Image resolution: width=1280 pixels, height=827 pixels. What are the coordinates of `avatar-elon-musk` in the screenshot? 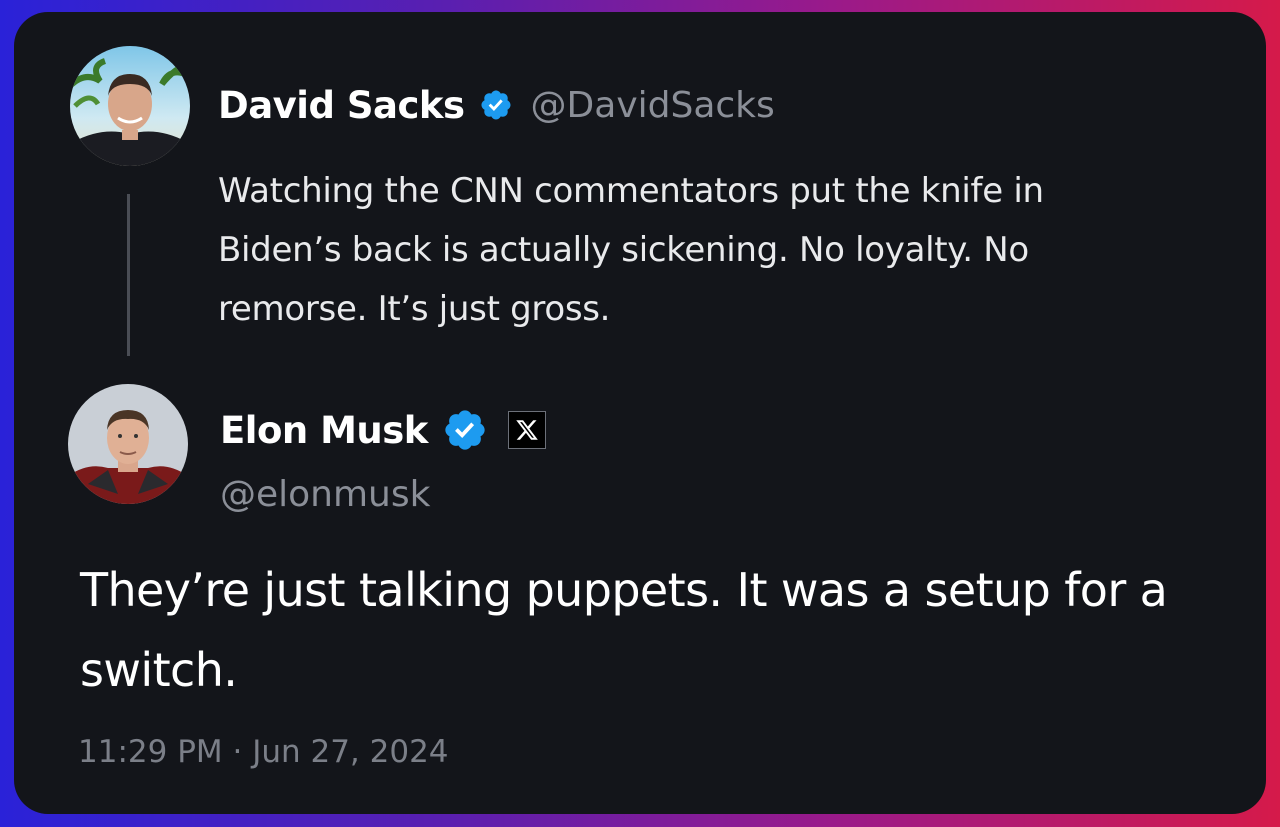 It's located at (128, 444).